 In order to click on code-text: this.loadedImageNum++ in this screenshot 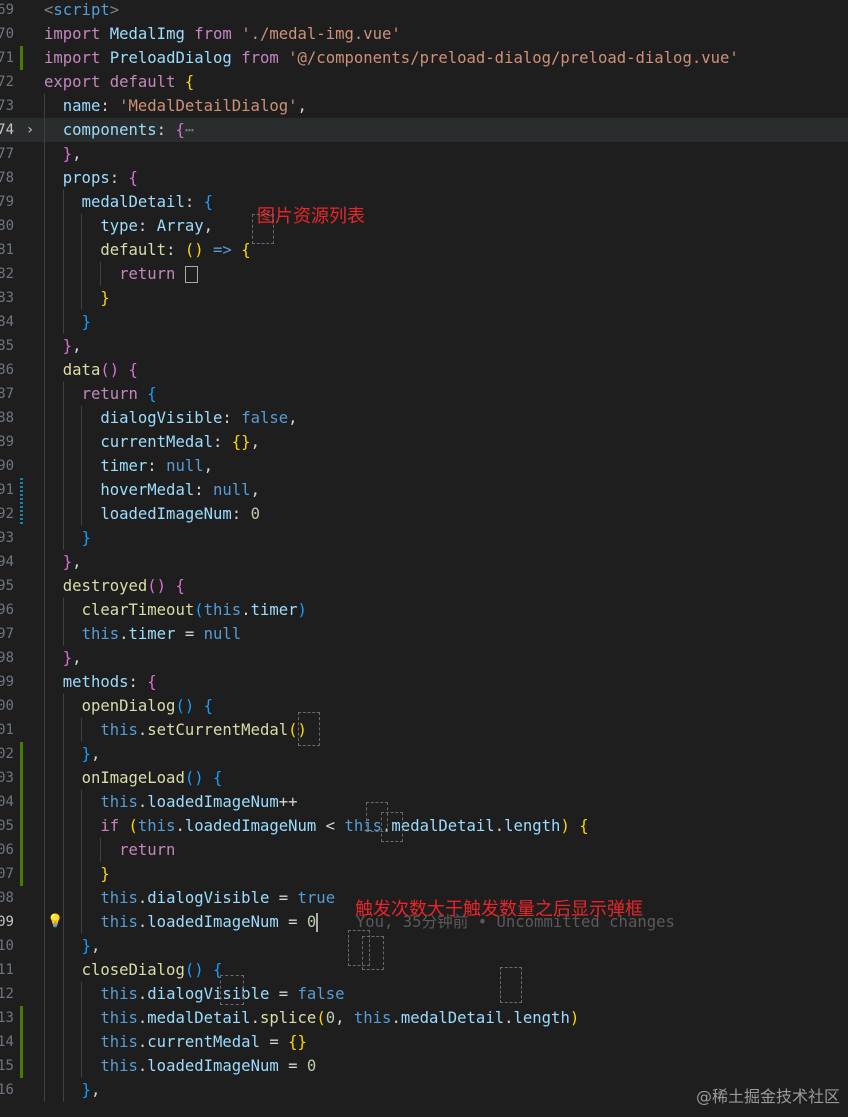, I will do `click(170, 802)`.